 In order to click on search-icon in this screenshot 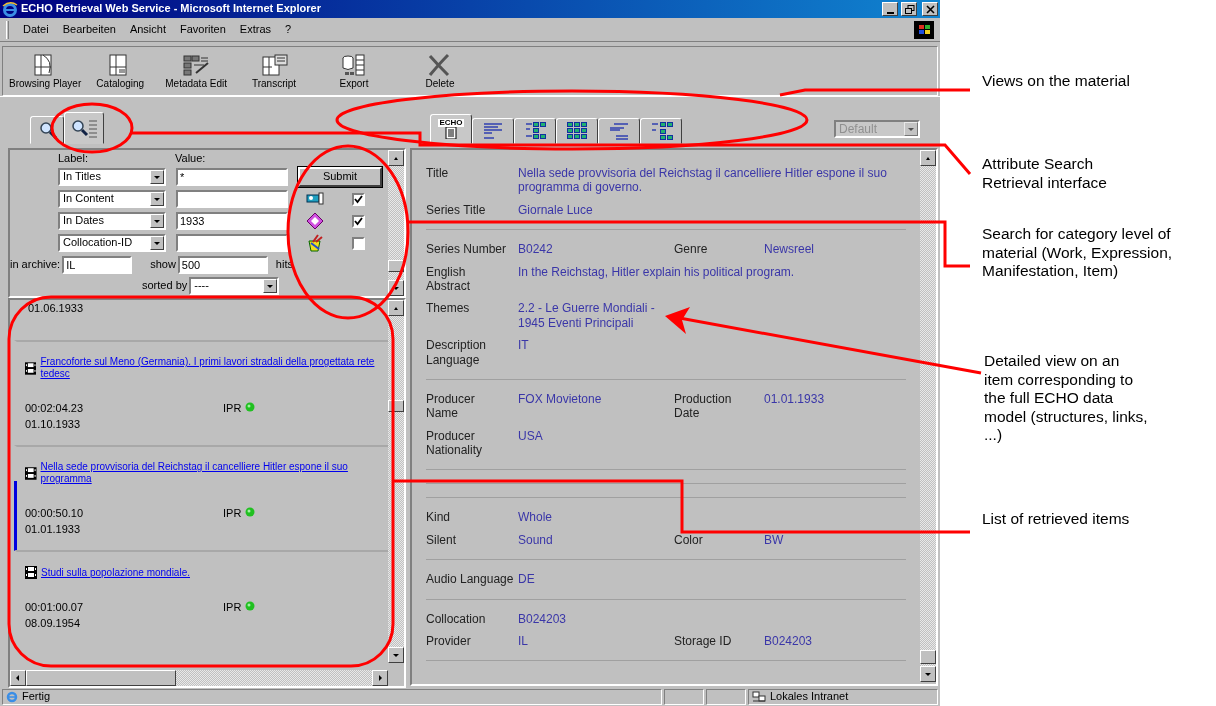, I will do `click(47, 130)`.